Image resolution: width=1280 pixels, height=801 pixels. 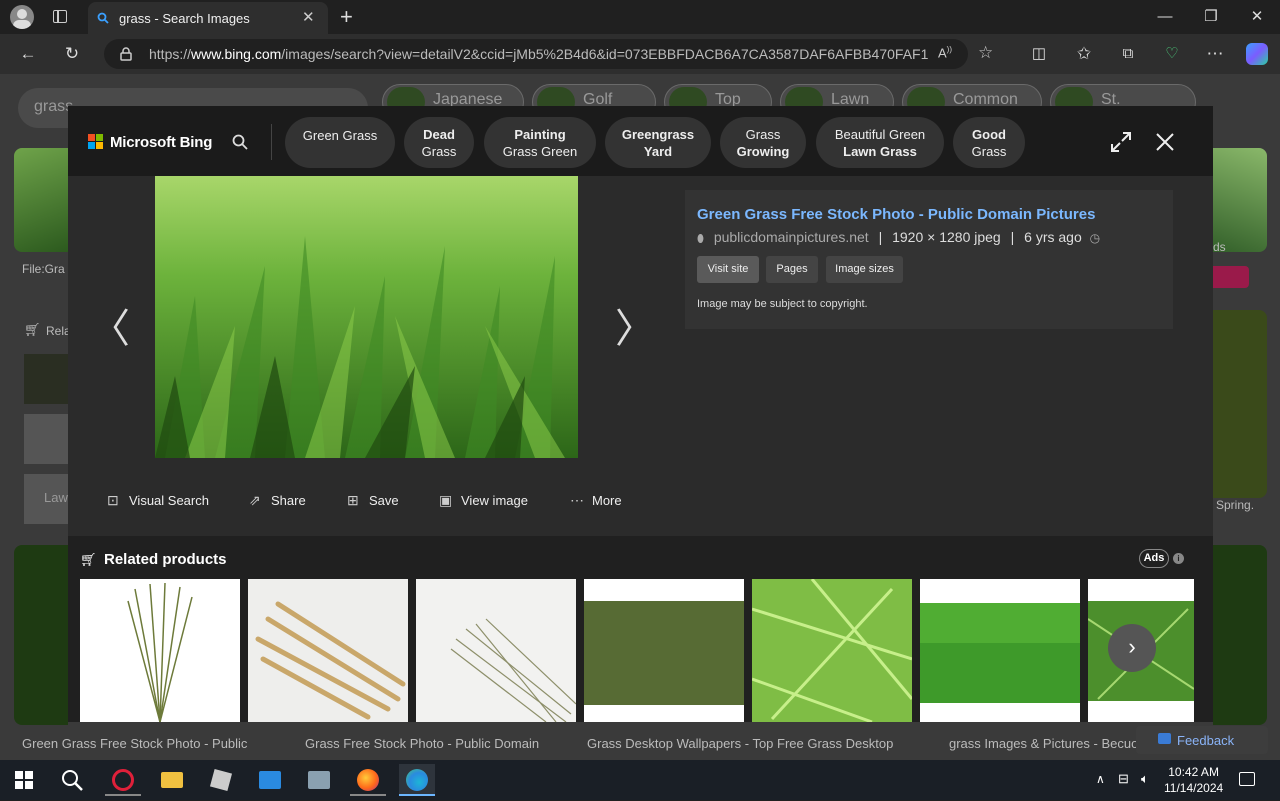 I want to click on browser-tab: grass - Search Images ✕, so click(x=208, y=18).